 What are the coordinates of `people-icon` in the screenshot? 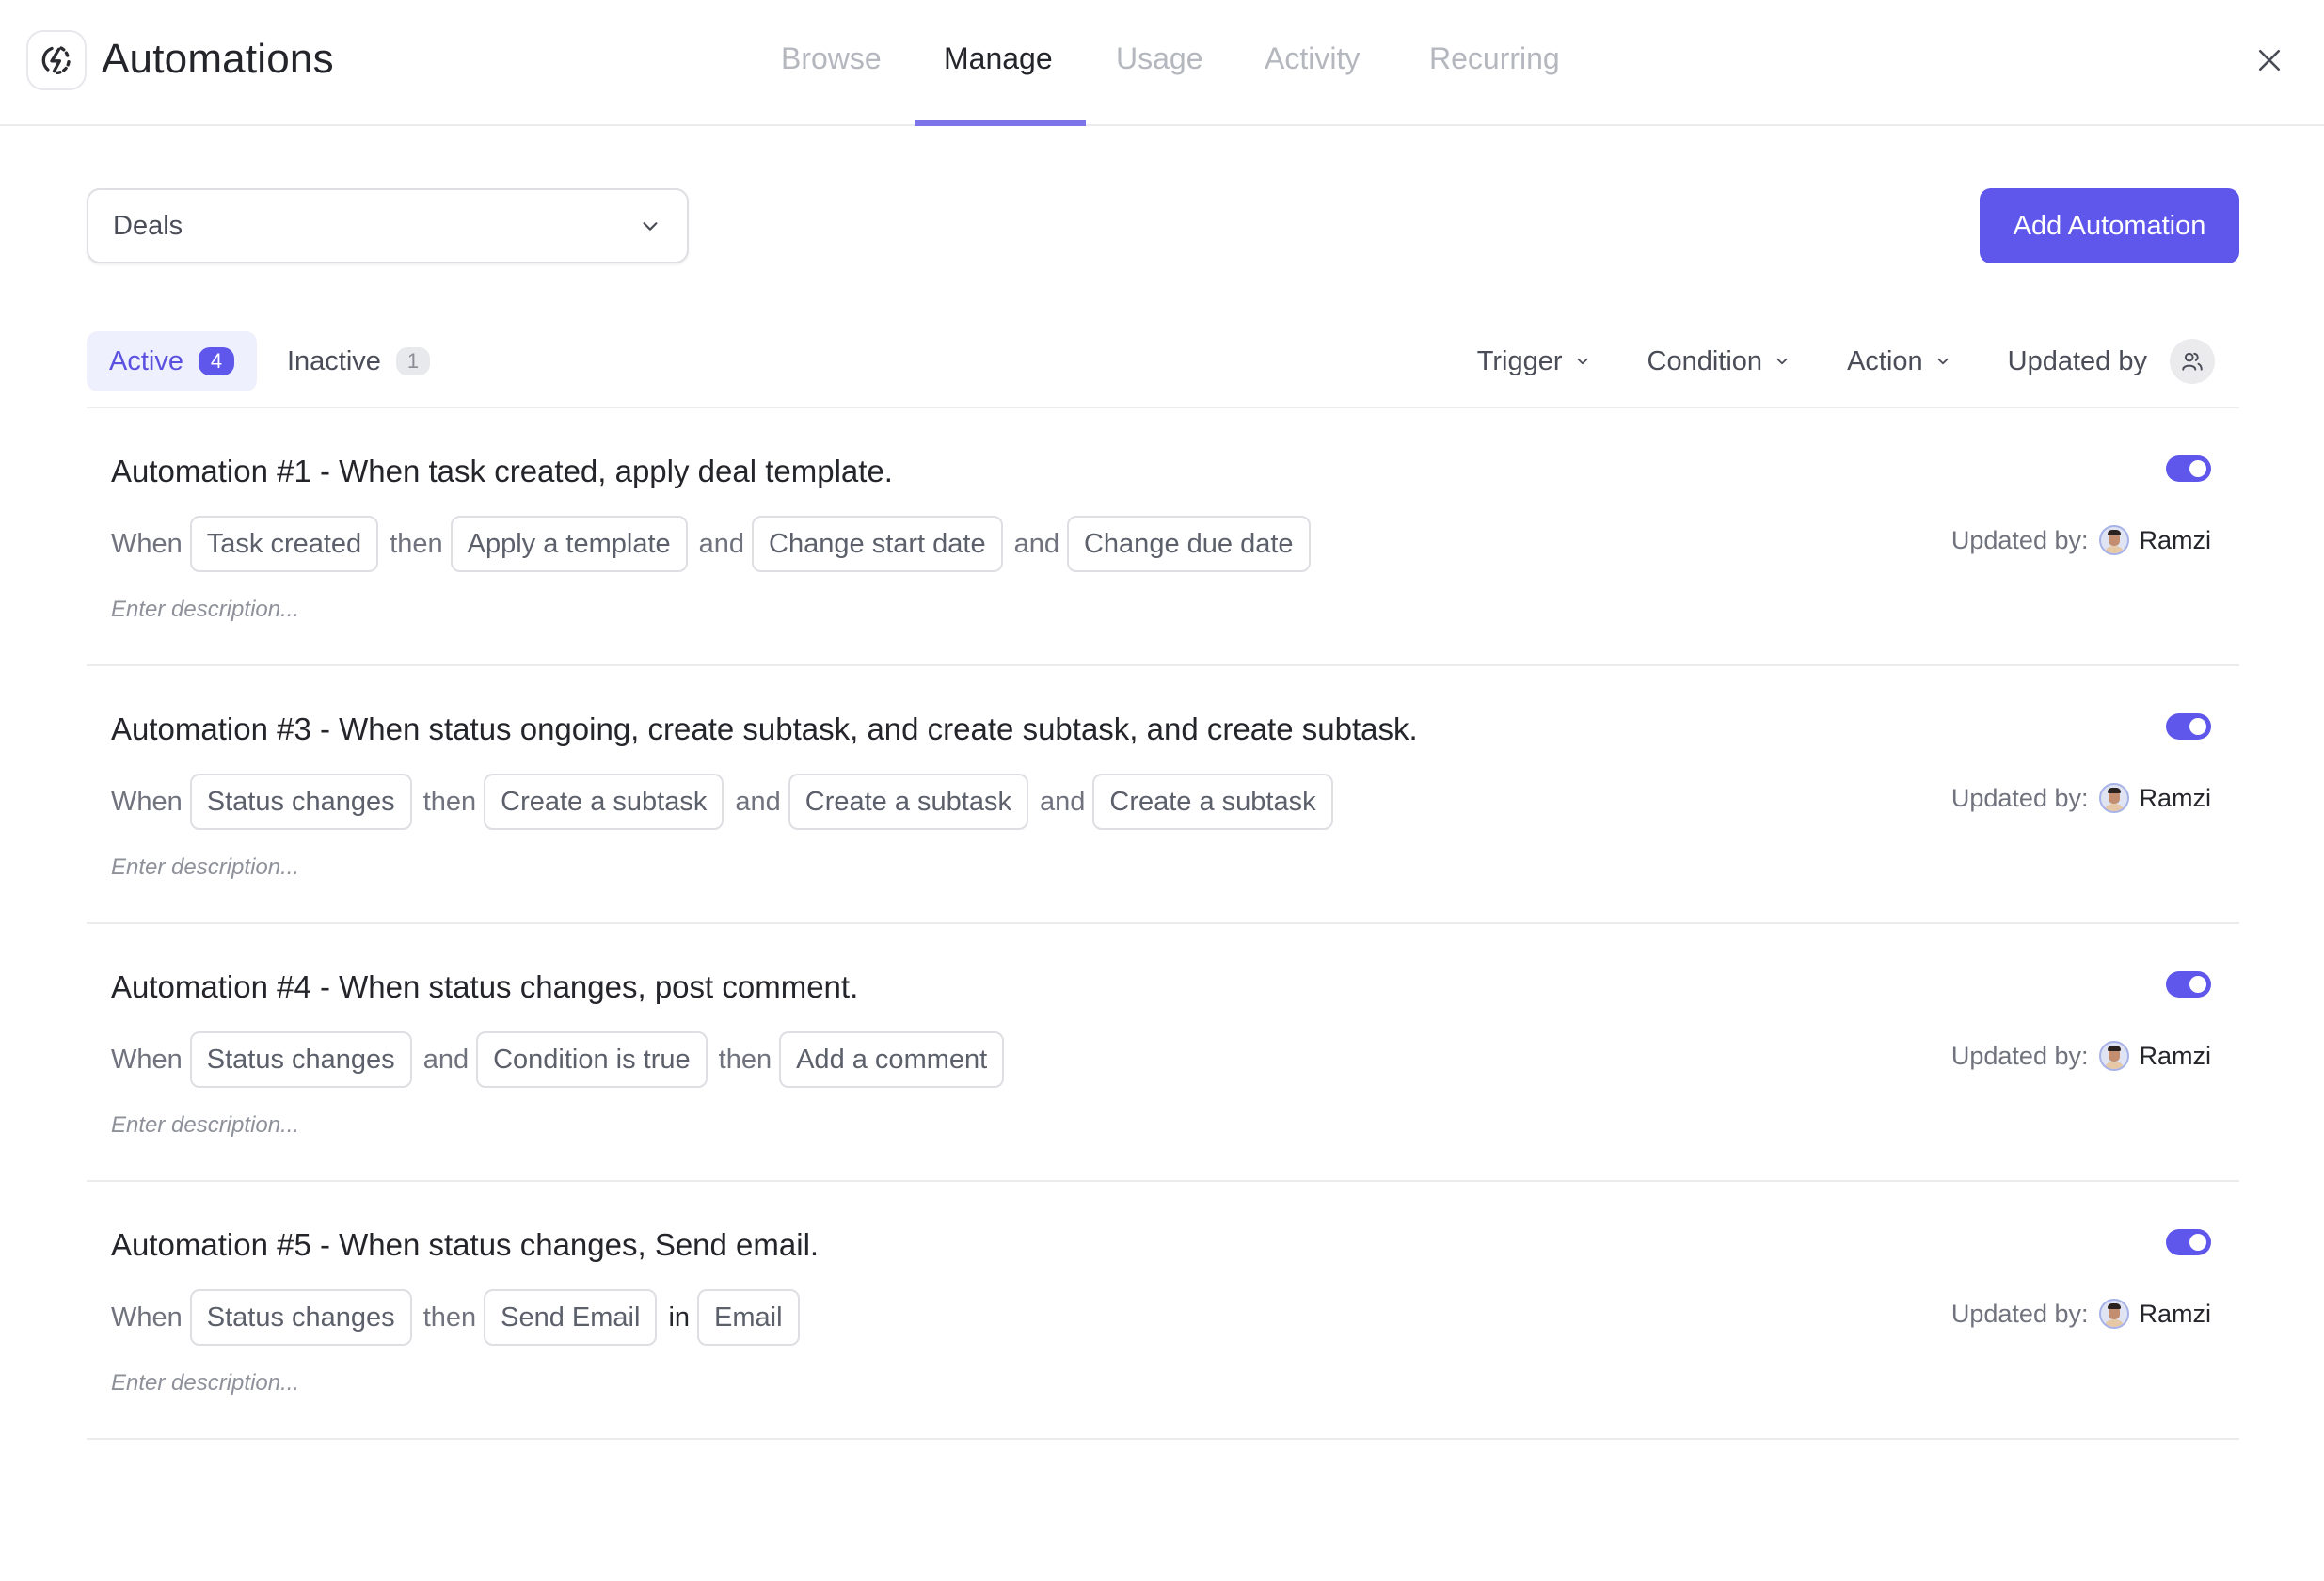 It's located at (2192, 361).